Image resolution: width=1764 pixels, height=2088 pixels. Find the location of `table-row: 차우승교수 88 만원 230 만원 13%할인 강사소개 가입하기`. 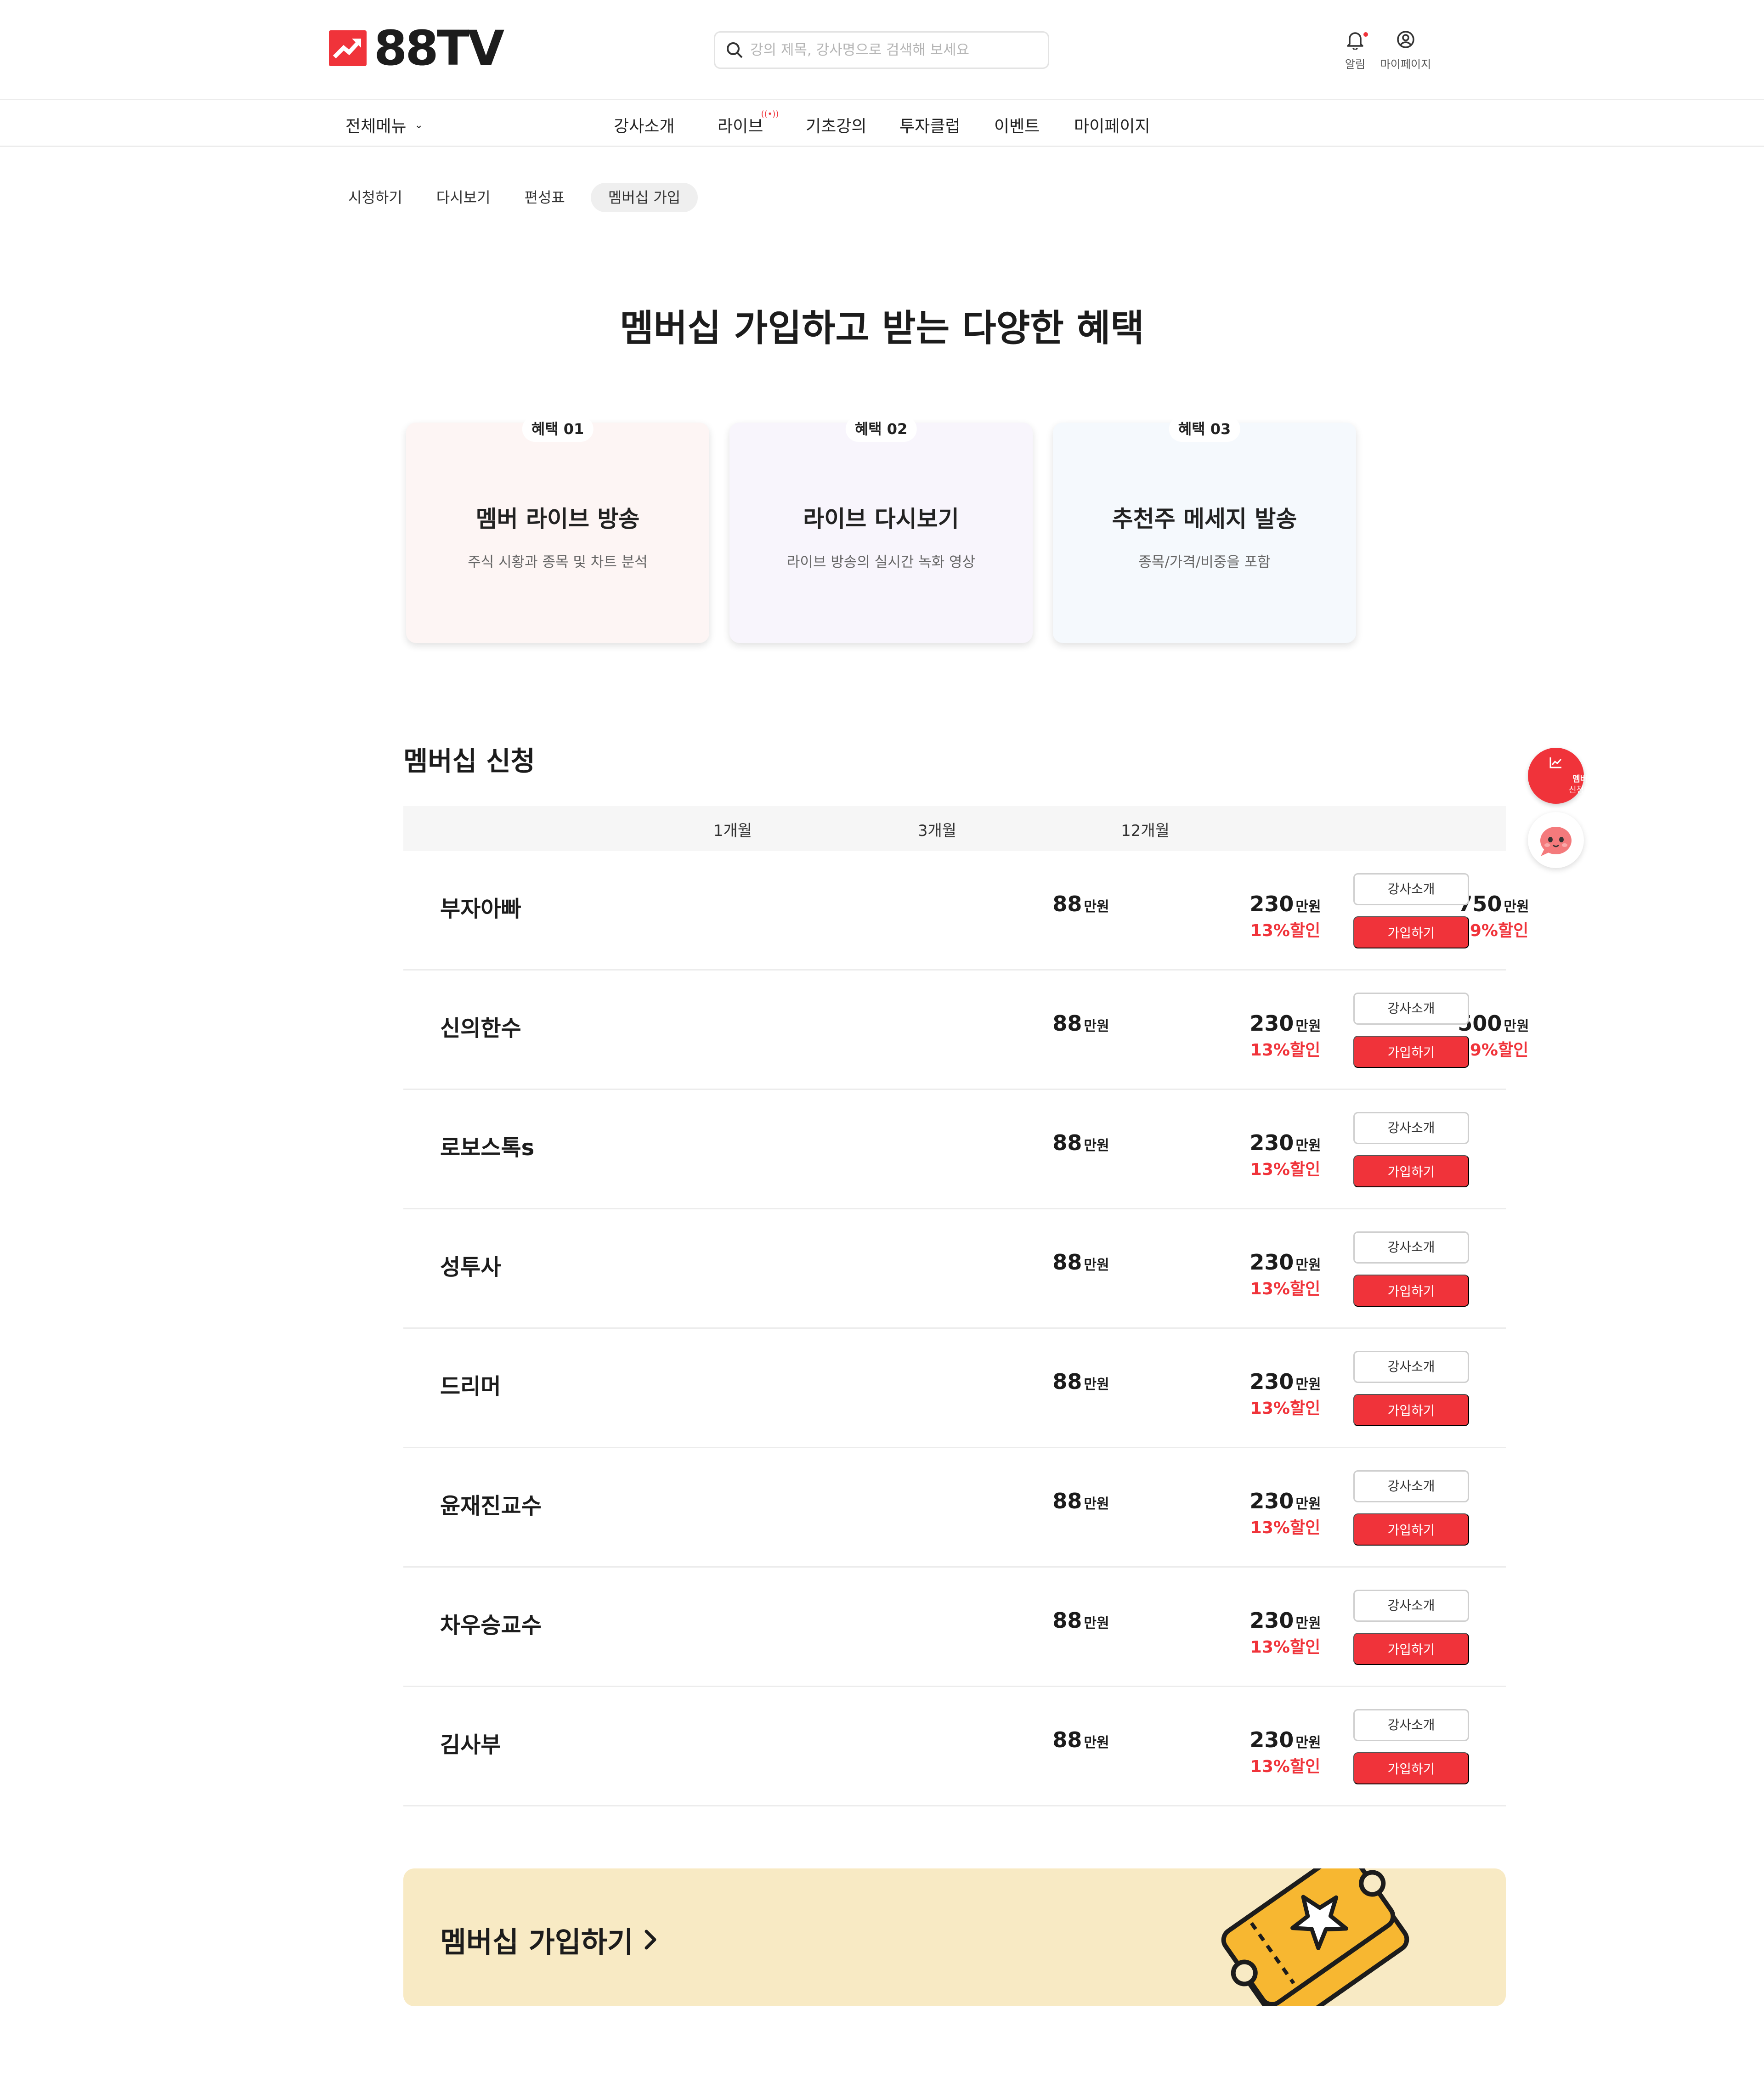

table-row: 차우승교수 88 만원 230 만원 13%할인 강사소개 가입하기 is located at coordinates (954, 1627).